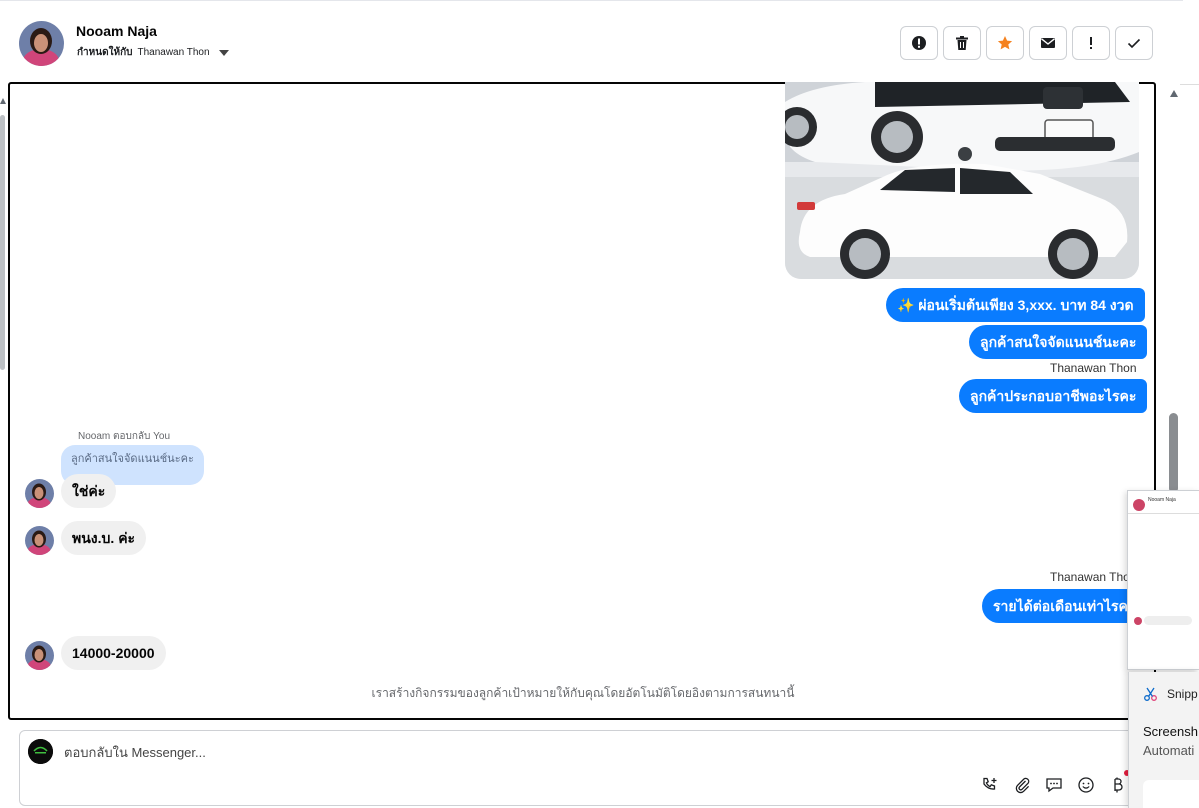 The image size is (1199, 808). Describe the element at coordinates (576, 768) in the screenshot. I see `reply-composer` at that location.